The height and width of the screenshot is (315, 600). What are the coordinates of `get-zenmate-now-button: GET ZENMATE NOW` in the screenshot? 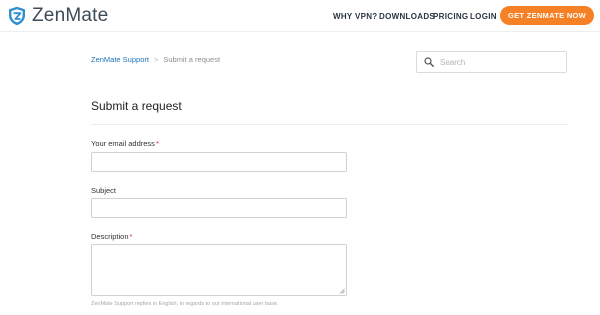 It's located at (547, 15).